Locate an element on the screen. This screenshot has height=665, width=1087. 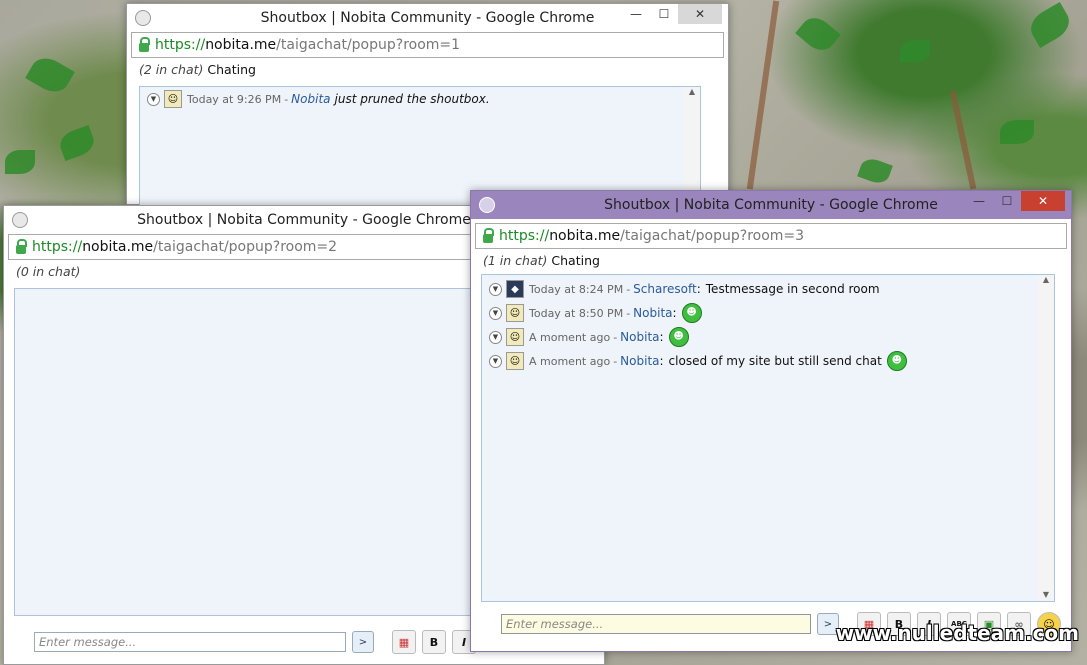
scroll-up-icon: ▲ is located at coordinates (1046, 279).